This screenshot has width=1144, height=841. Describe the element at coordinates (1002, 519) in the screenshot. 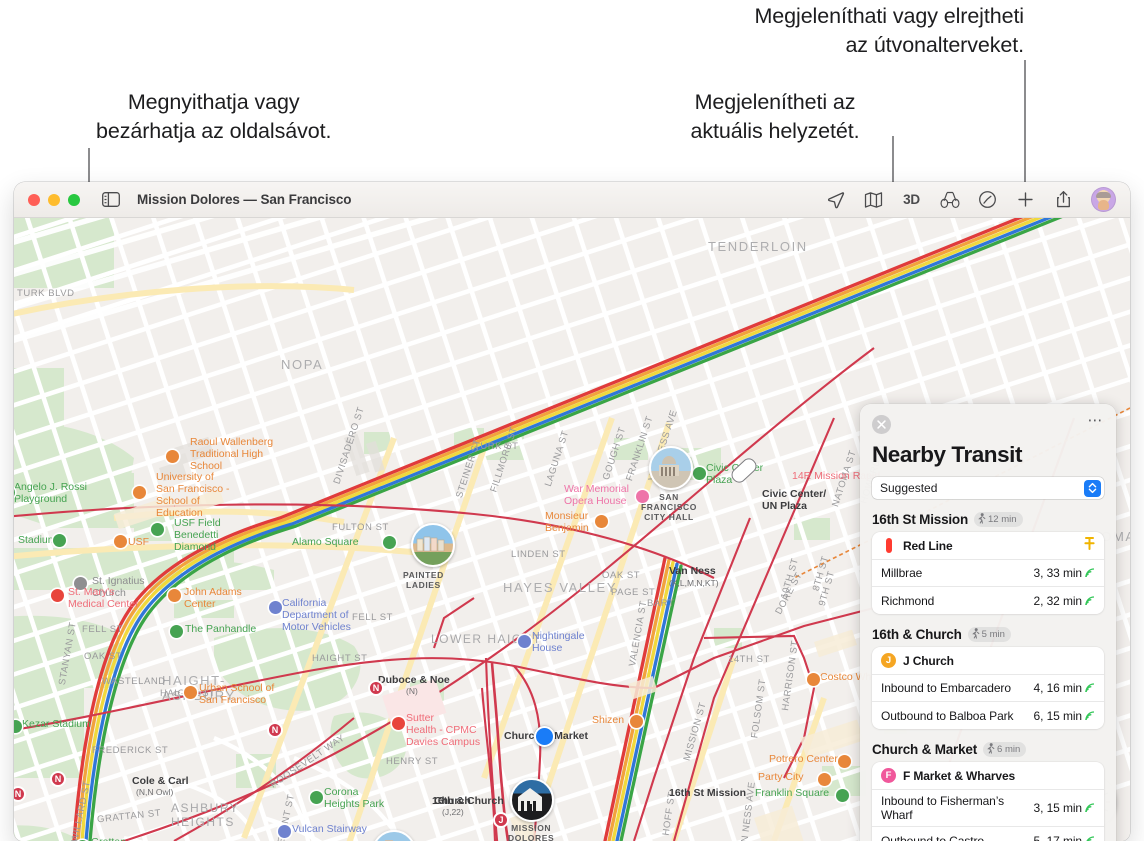

I see `walk-time-label: 12 min` at that location.